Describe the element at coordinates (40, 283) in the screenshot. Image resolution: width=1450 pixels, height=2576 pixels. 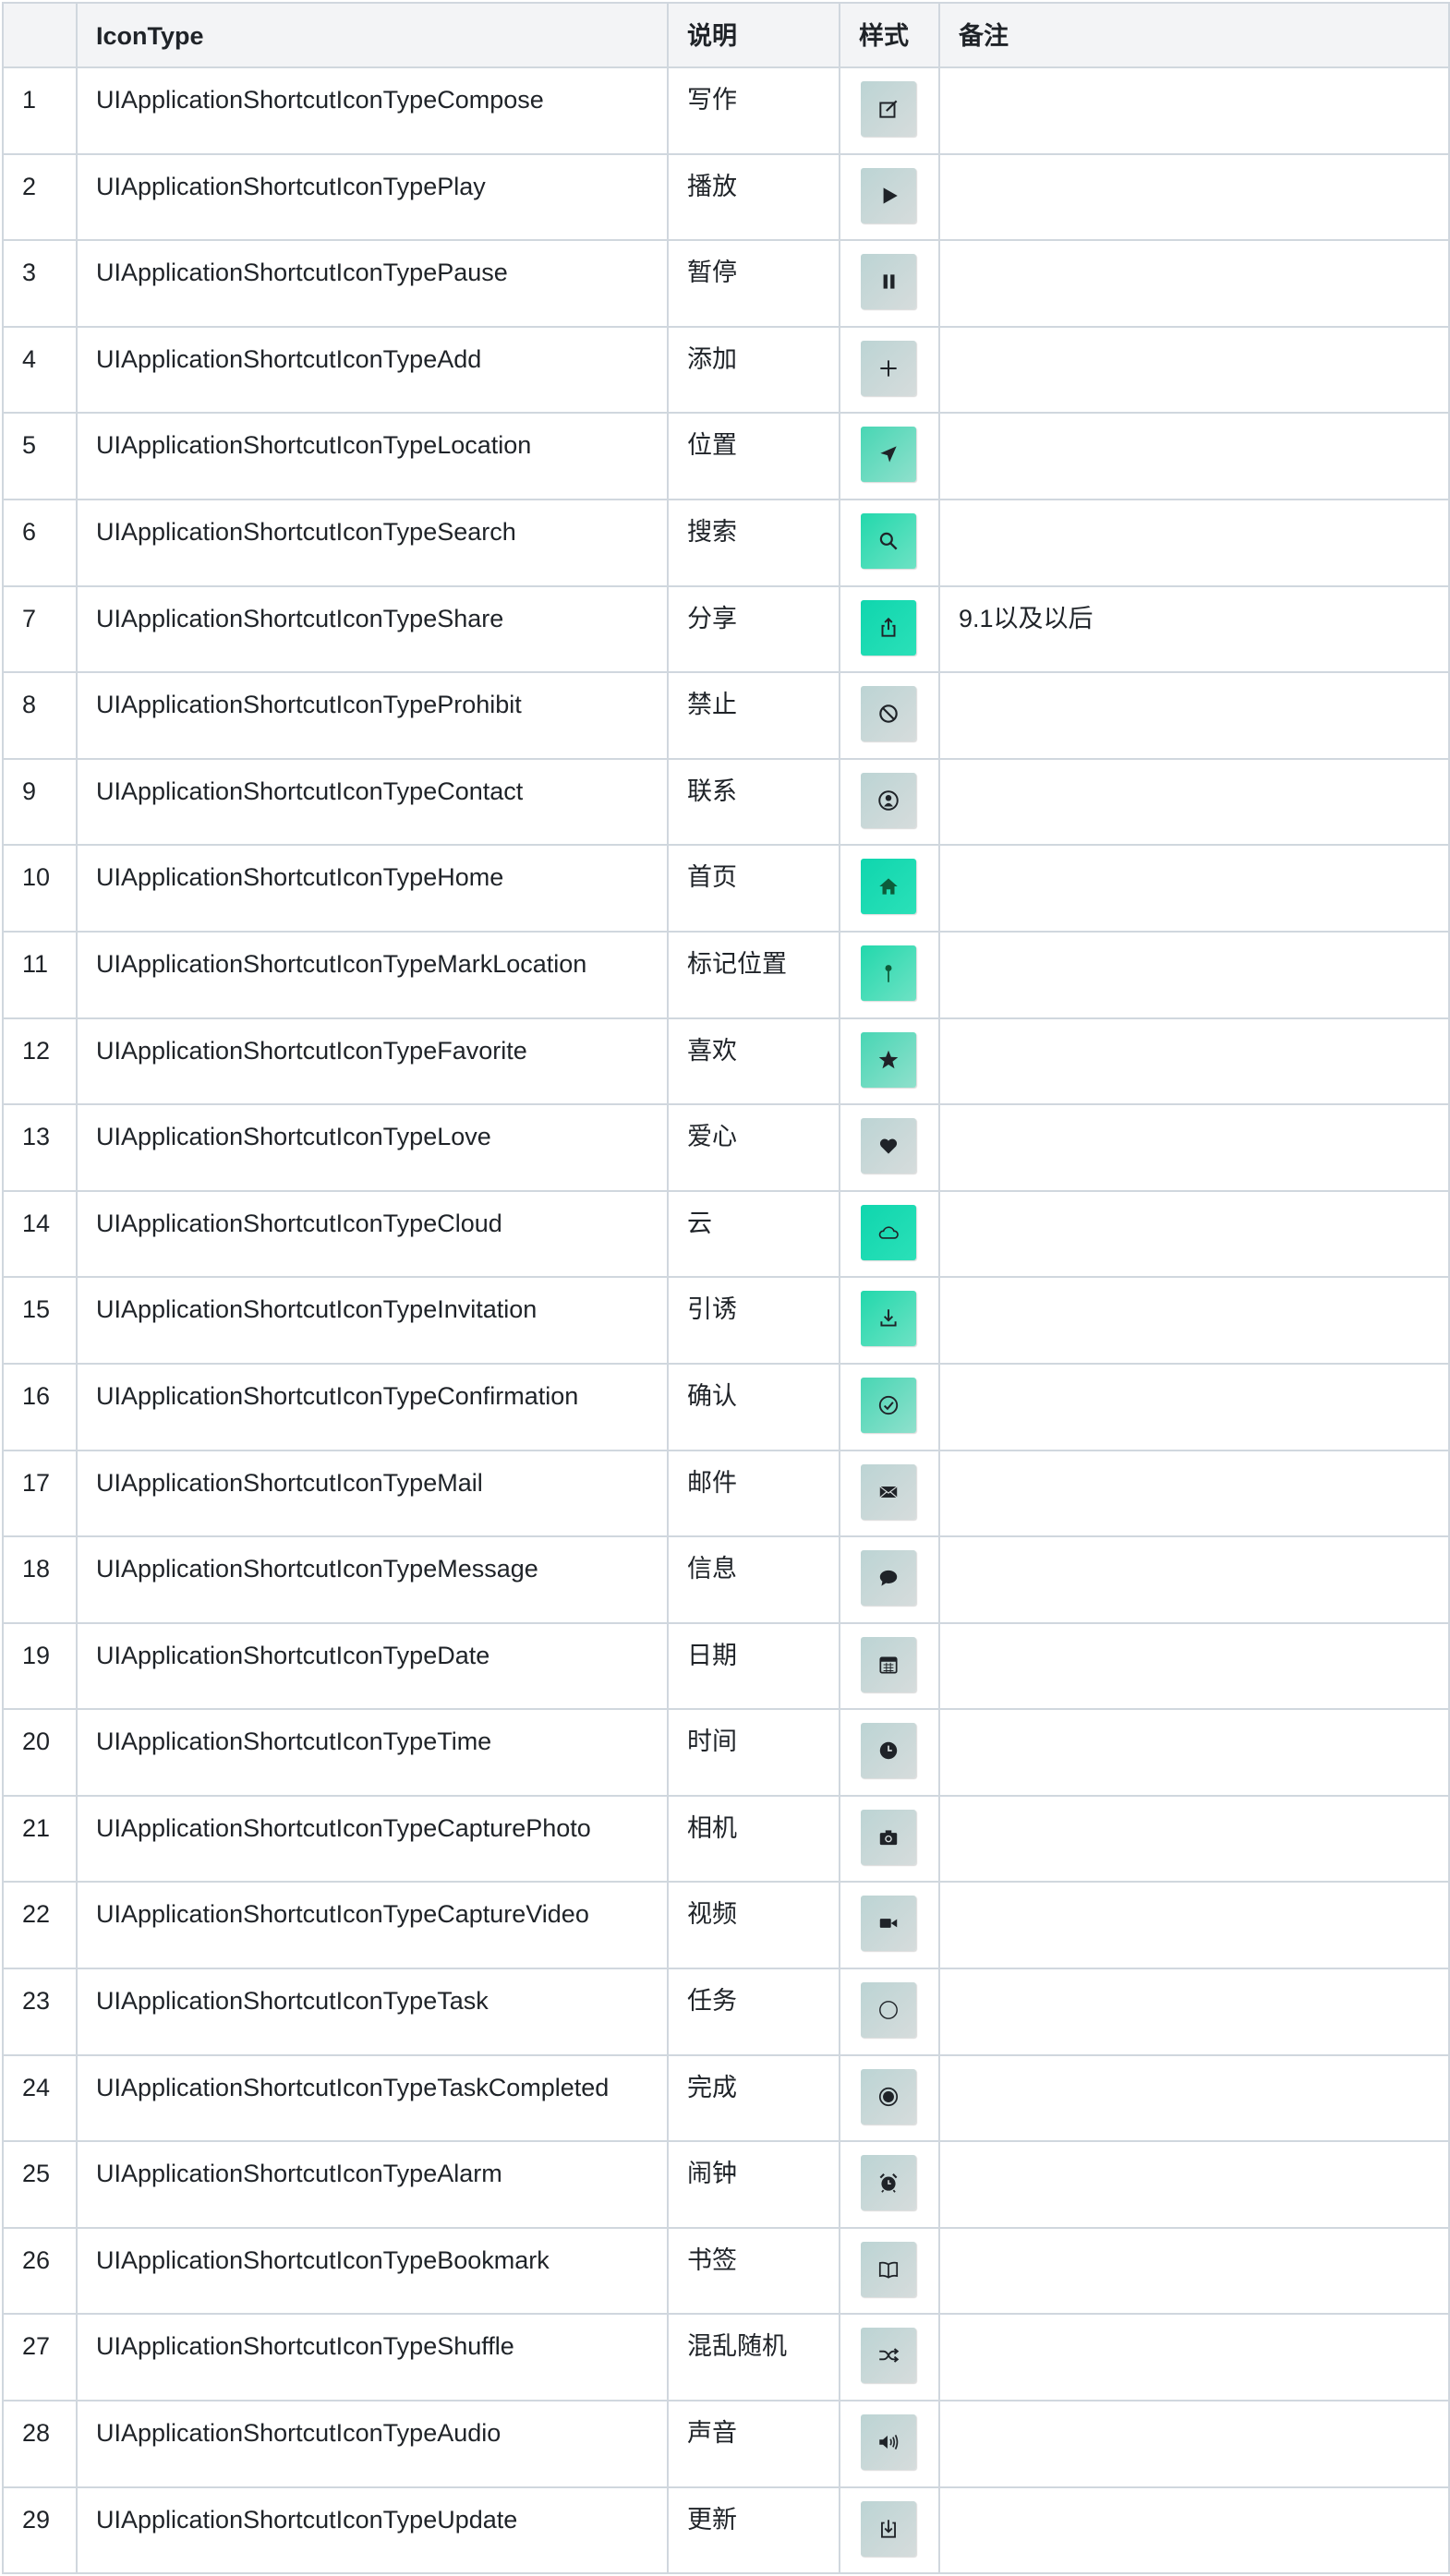
I see `row-number: 3` at that location.